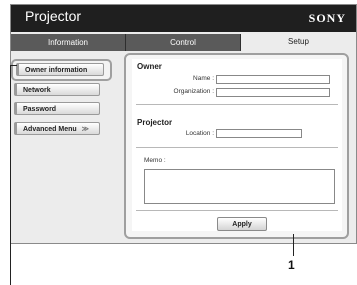  I want to click on name-field, so click(273, 79).